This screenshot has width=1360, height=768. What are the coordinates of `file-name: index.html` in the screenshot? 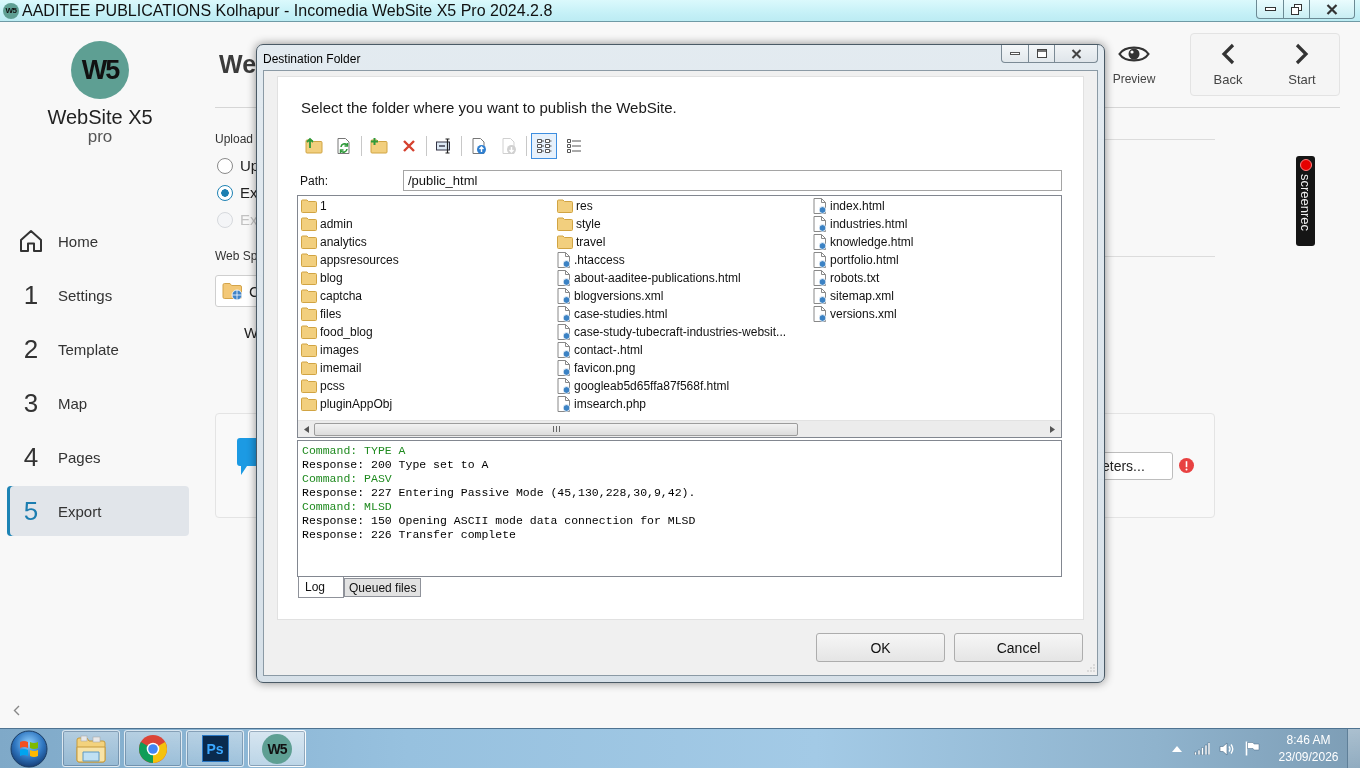 It's located at (857, 206).